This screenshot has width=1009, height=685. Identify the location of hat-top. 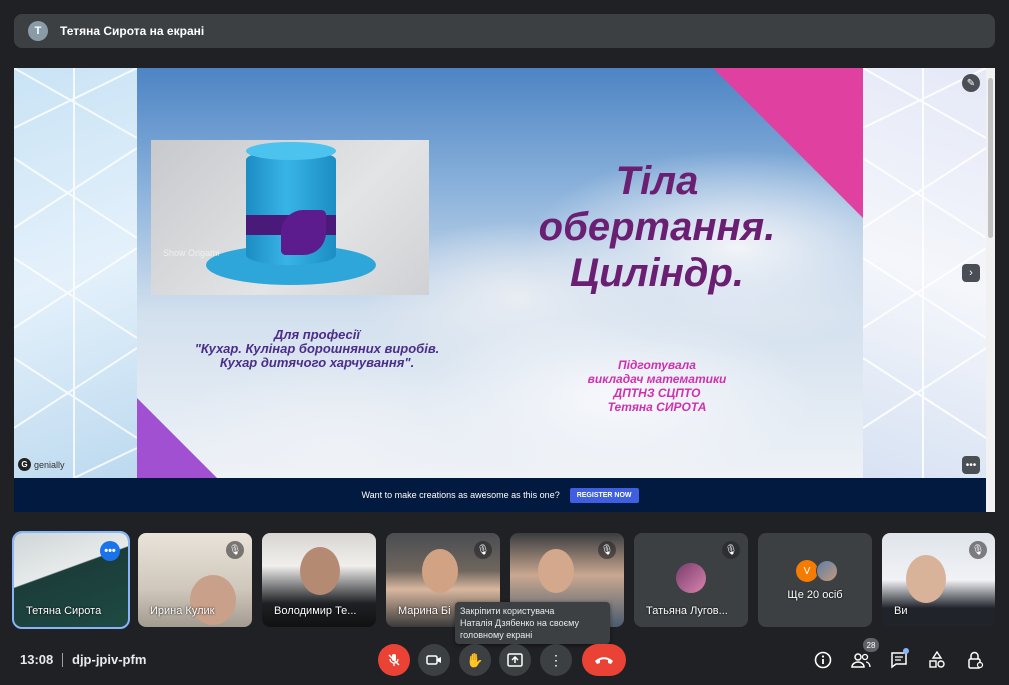
(291, 151).